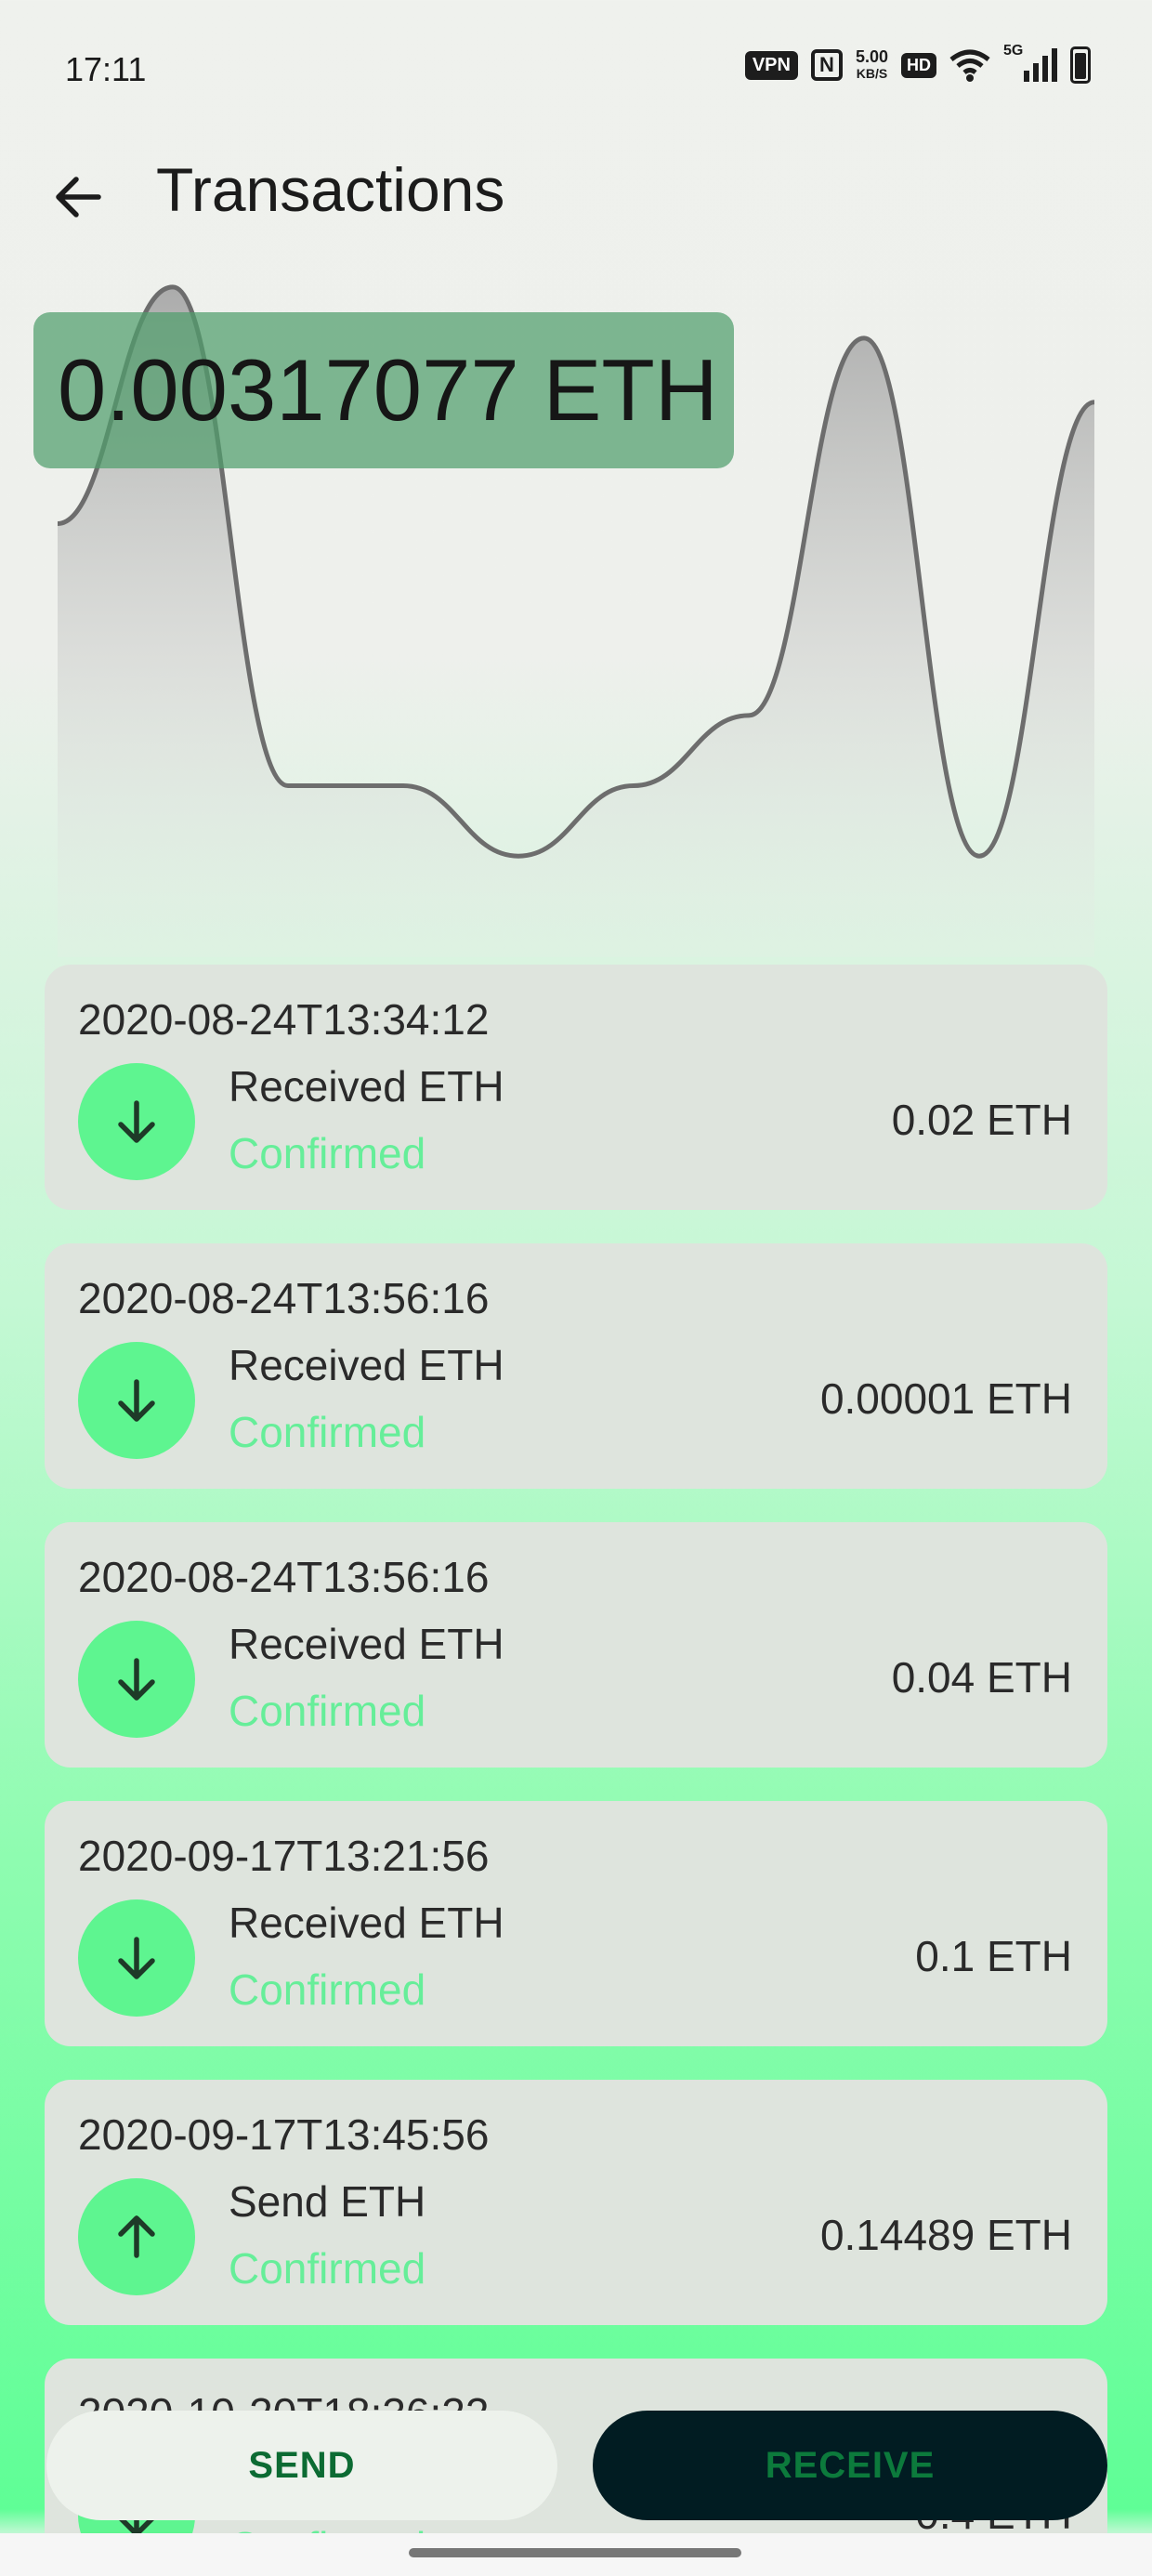 Image resolution: width=1152 pixels, height=2576 pixels. I want to click on system-nav-bar, so click(576, 2554).